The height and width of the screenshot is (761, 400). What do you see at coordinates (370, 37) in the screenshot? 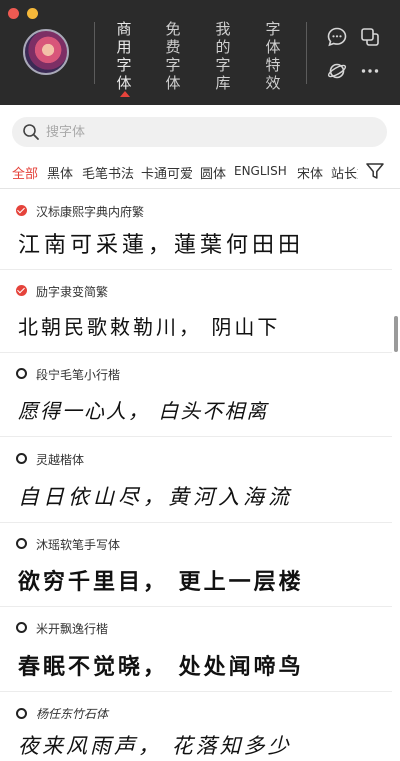
I see `copy-icon` at bounding box center [370, 37].